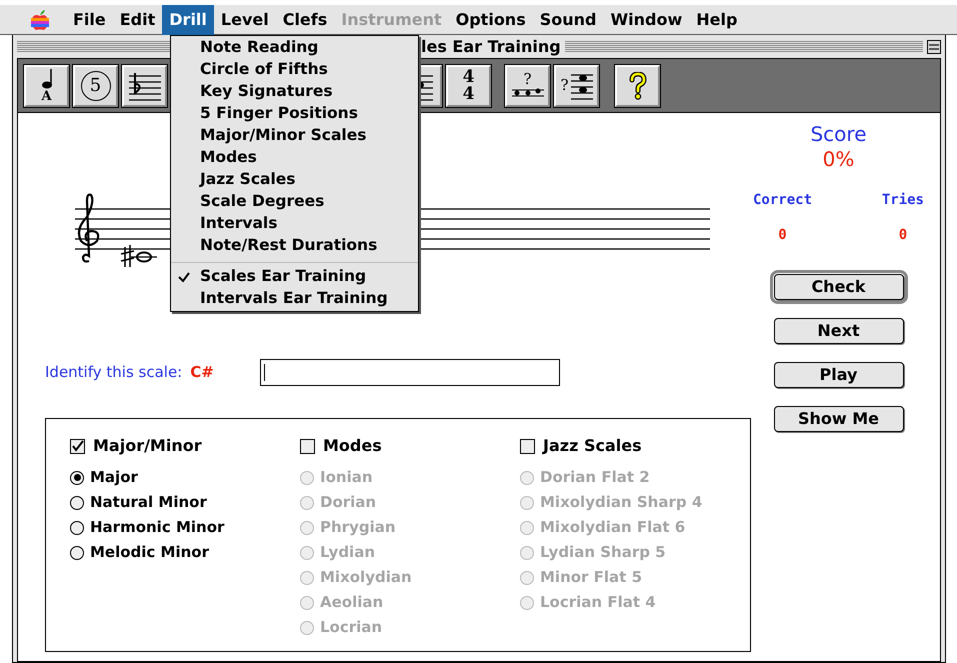 This screenshot has width=957, height=663. I want to click on radio-label: Phrygian, so click(358, 527).